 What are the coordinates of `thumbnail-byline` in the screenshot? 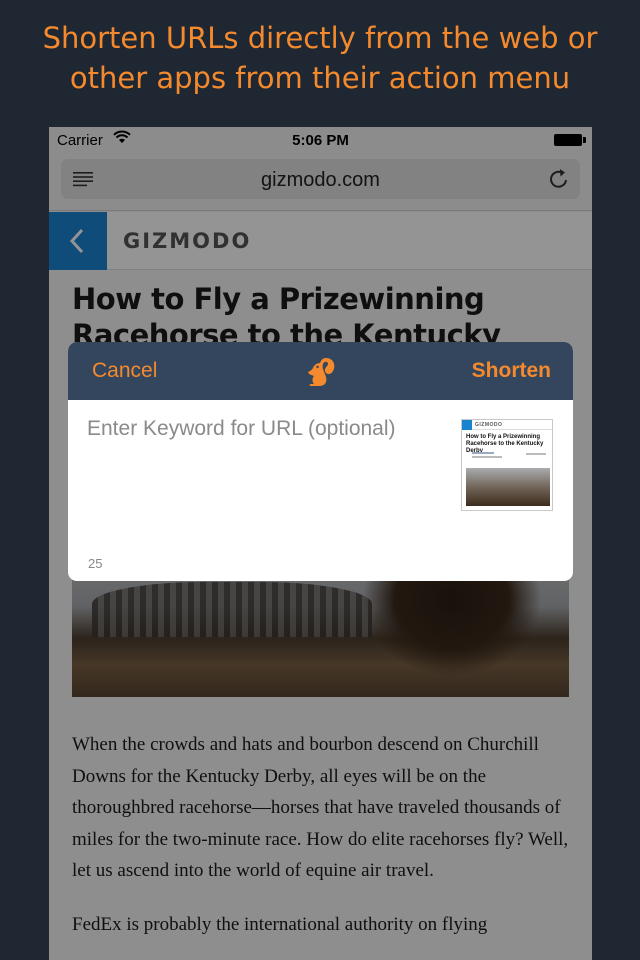 It's located at (508, 456).